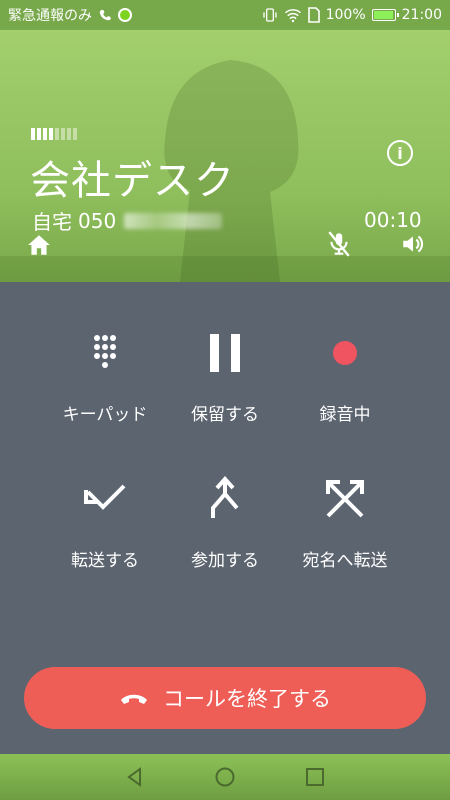 The image size is (450, 800). What do you see at coordinates (105, 15) in the screenshot?
I see `phone-status-icon` at bounding box center [105, 15].